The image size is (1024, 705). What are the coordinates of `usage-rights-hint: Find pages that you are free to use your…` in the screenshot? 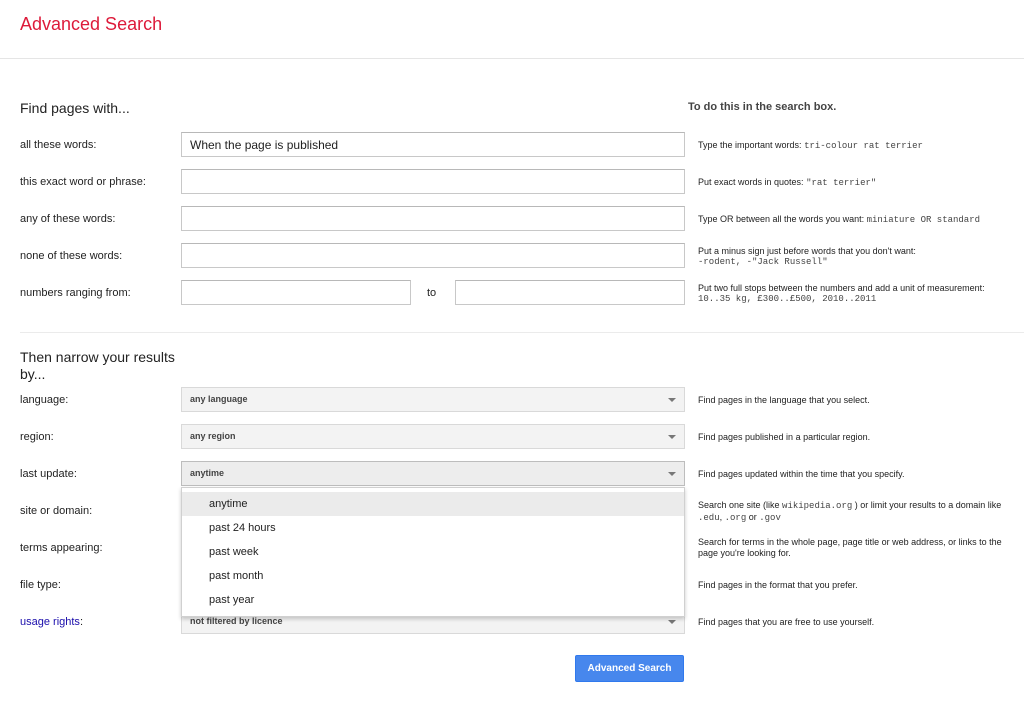 It's located at (786, 622).